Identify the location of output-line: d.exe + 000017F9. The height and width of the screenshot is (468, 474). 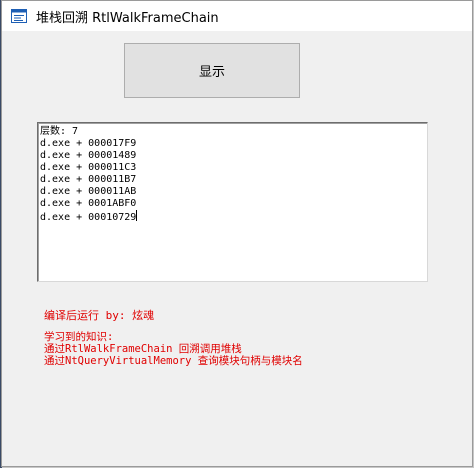
(88, 143).